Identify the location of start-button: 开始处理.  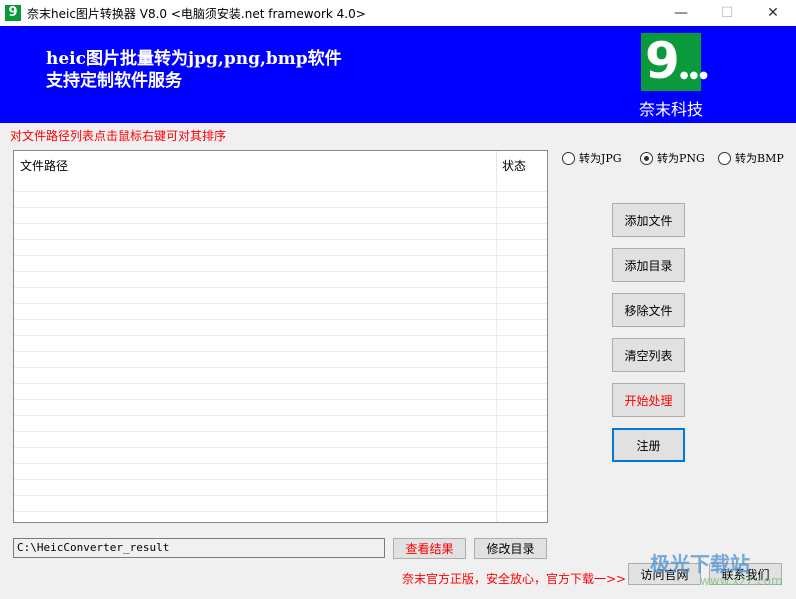
(648, 400).